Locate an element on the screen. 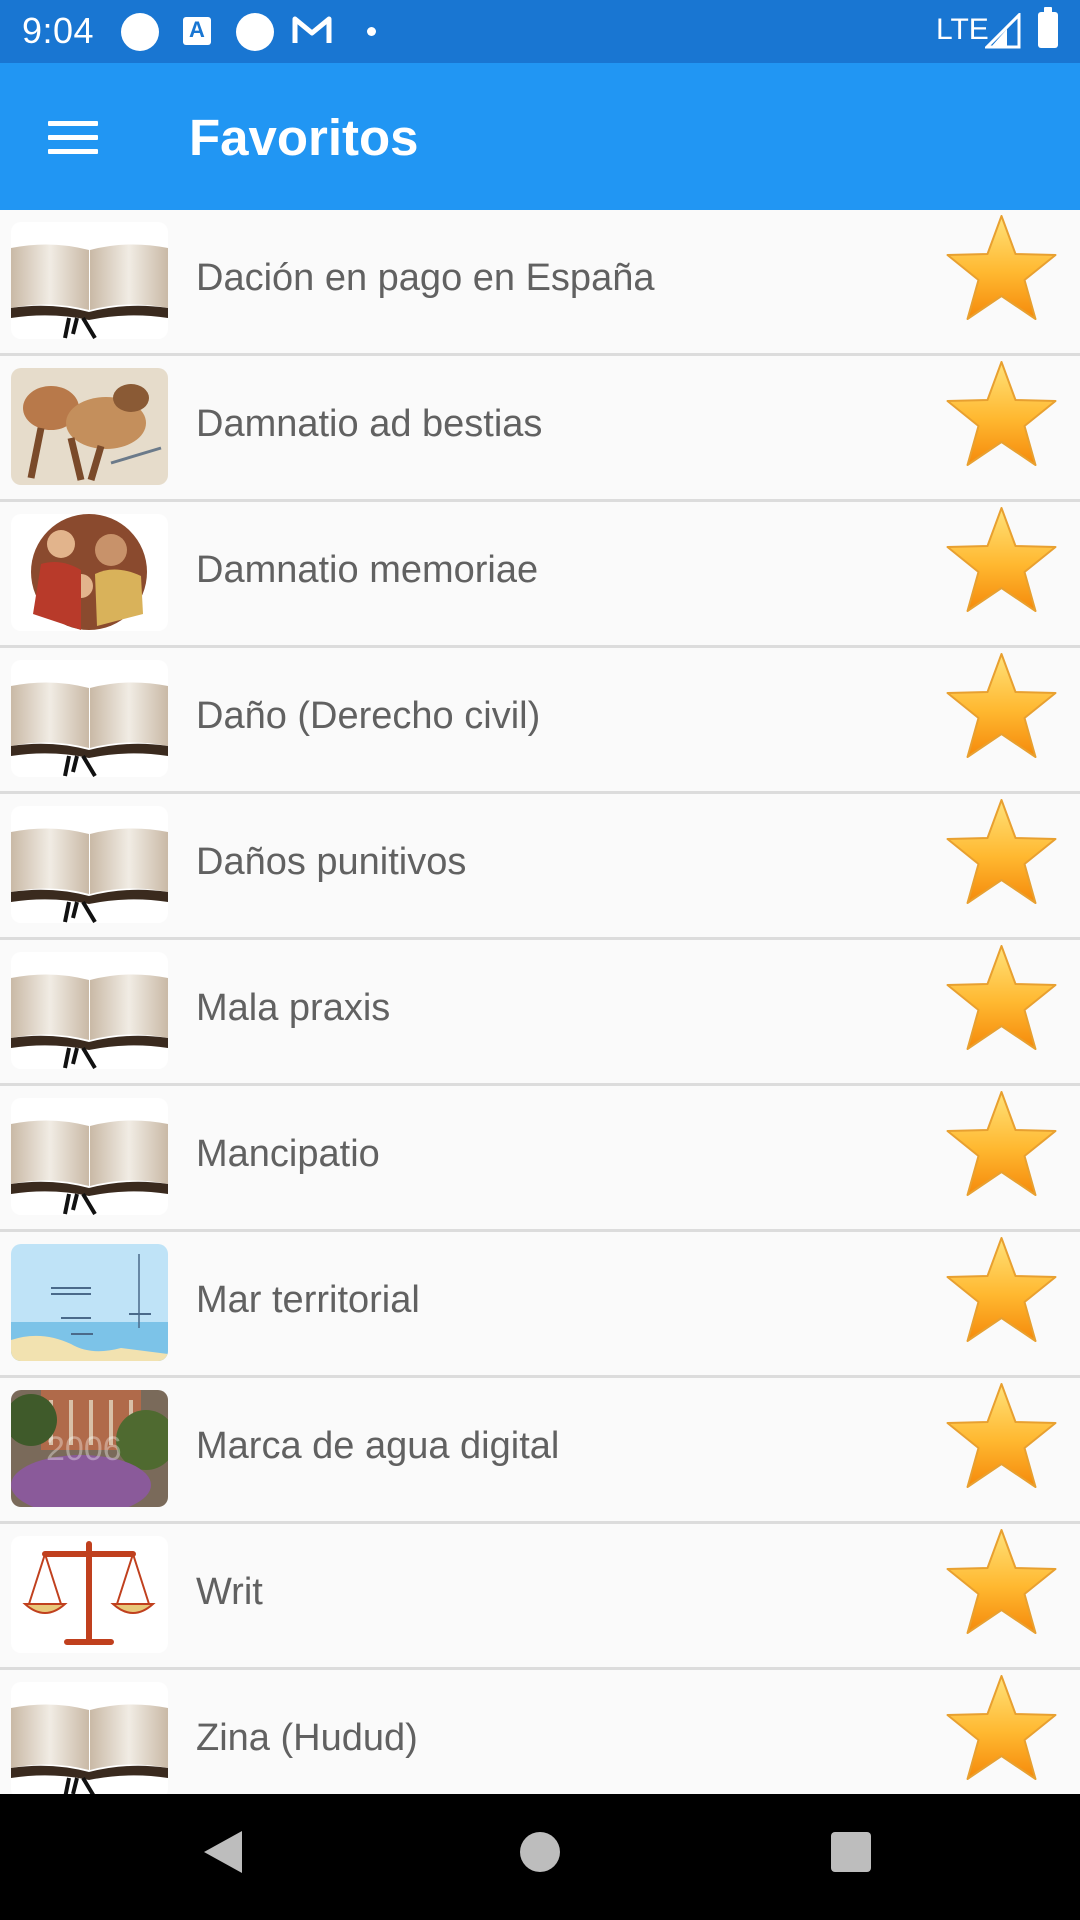  navigation-bar is located at coordinates (540, 1857).